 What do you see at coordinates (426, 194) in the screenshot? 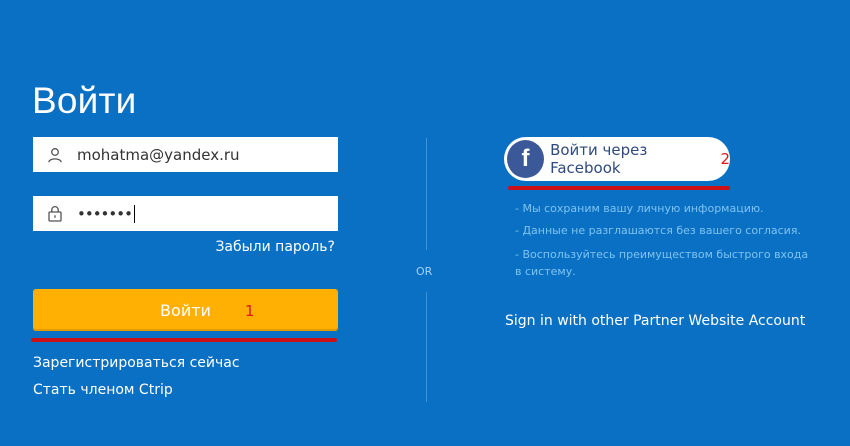
I see `divider-top` at bounding box center [426, 194].